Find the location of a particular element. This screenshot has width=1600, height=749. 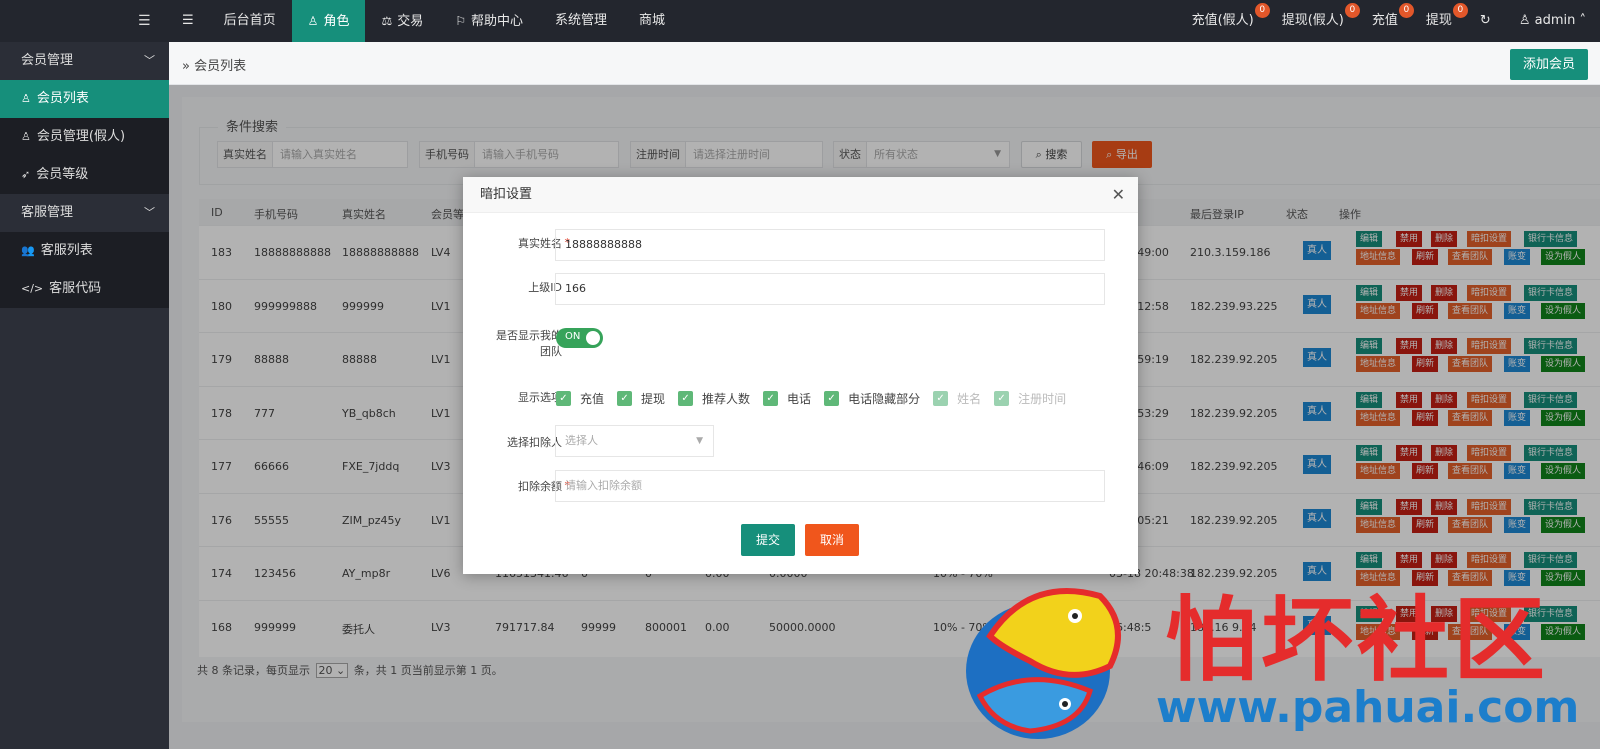

withdraw-fake-label: 提现(假人) is located at coordinates (1312, 20).